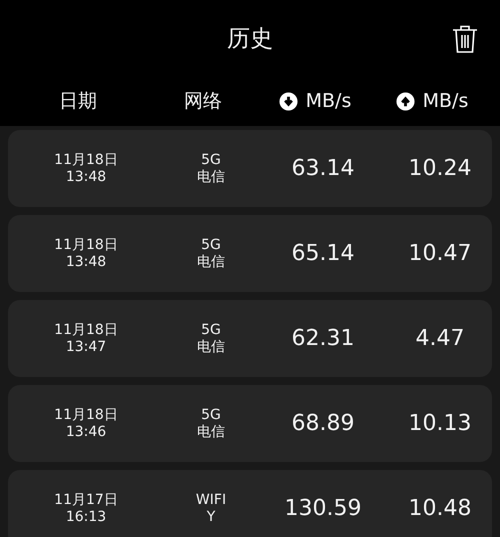 The height and width of the screenshot is (537, 500). What do you see at coordinates (440, 339) in the screenshot?
I see `upload-speed: 4.47` at bounding box center [440, 339].